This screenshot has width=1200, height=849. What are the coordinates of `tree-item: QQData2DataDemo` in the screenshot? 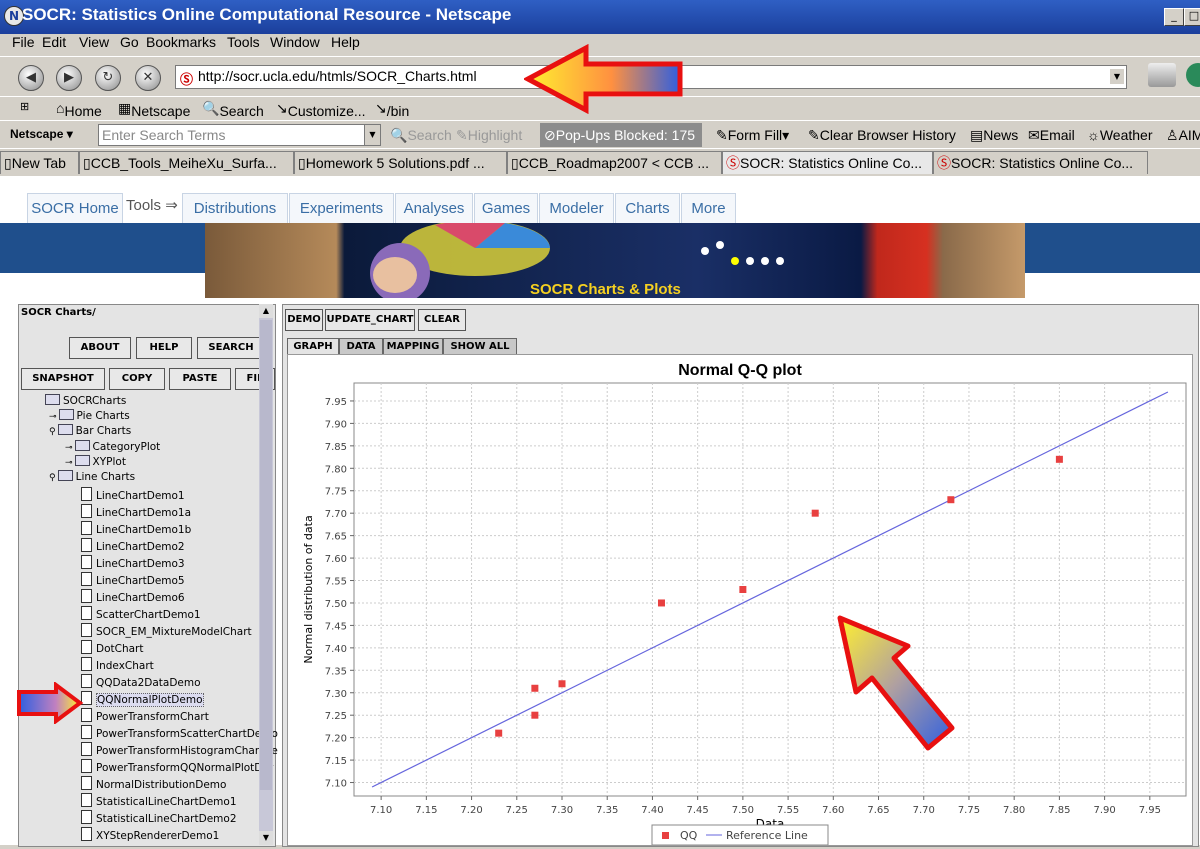 It's located at (141, 681).